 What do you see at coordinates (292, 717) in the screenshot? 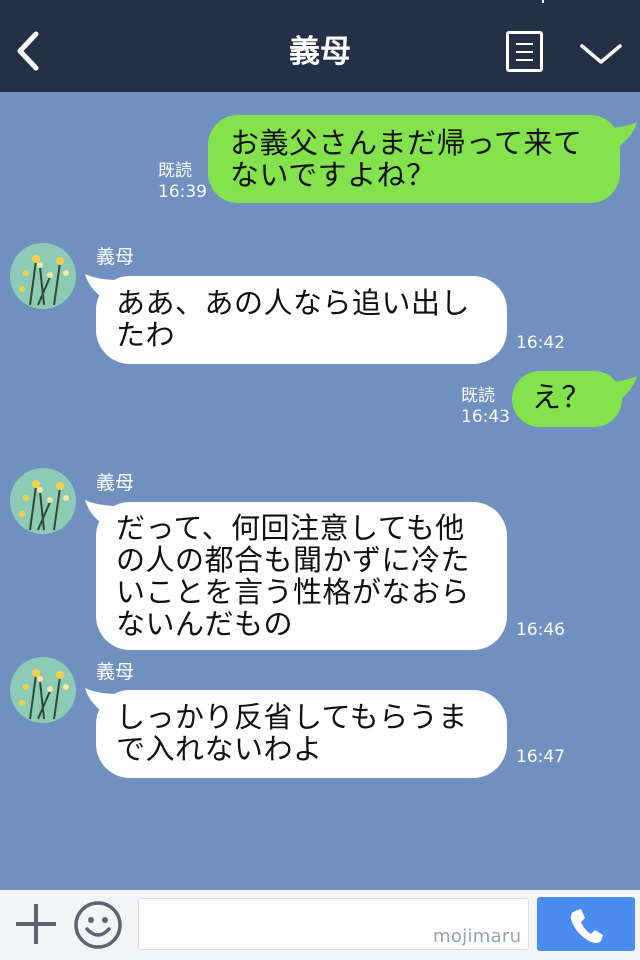
I see `message-line: しっかり反省してもらうま` at bounding box center [292, 717].